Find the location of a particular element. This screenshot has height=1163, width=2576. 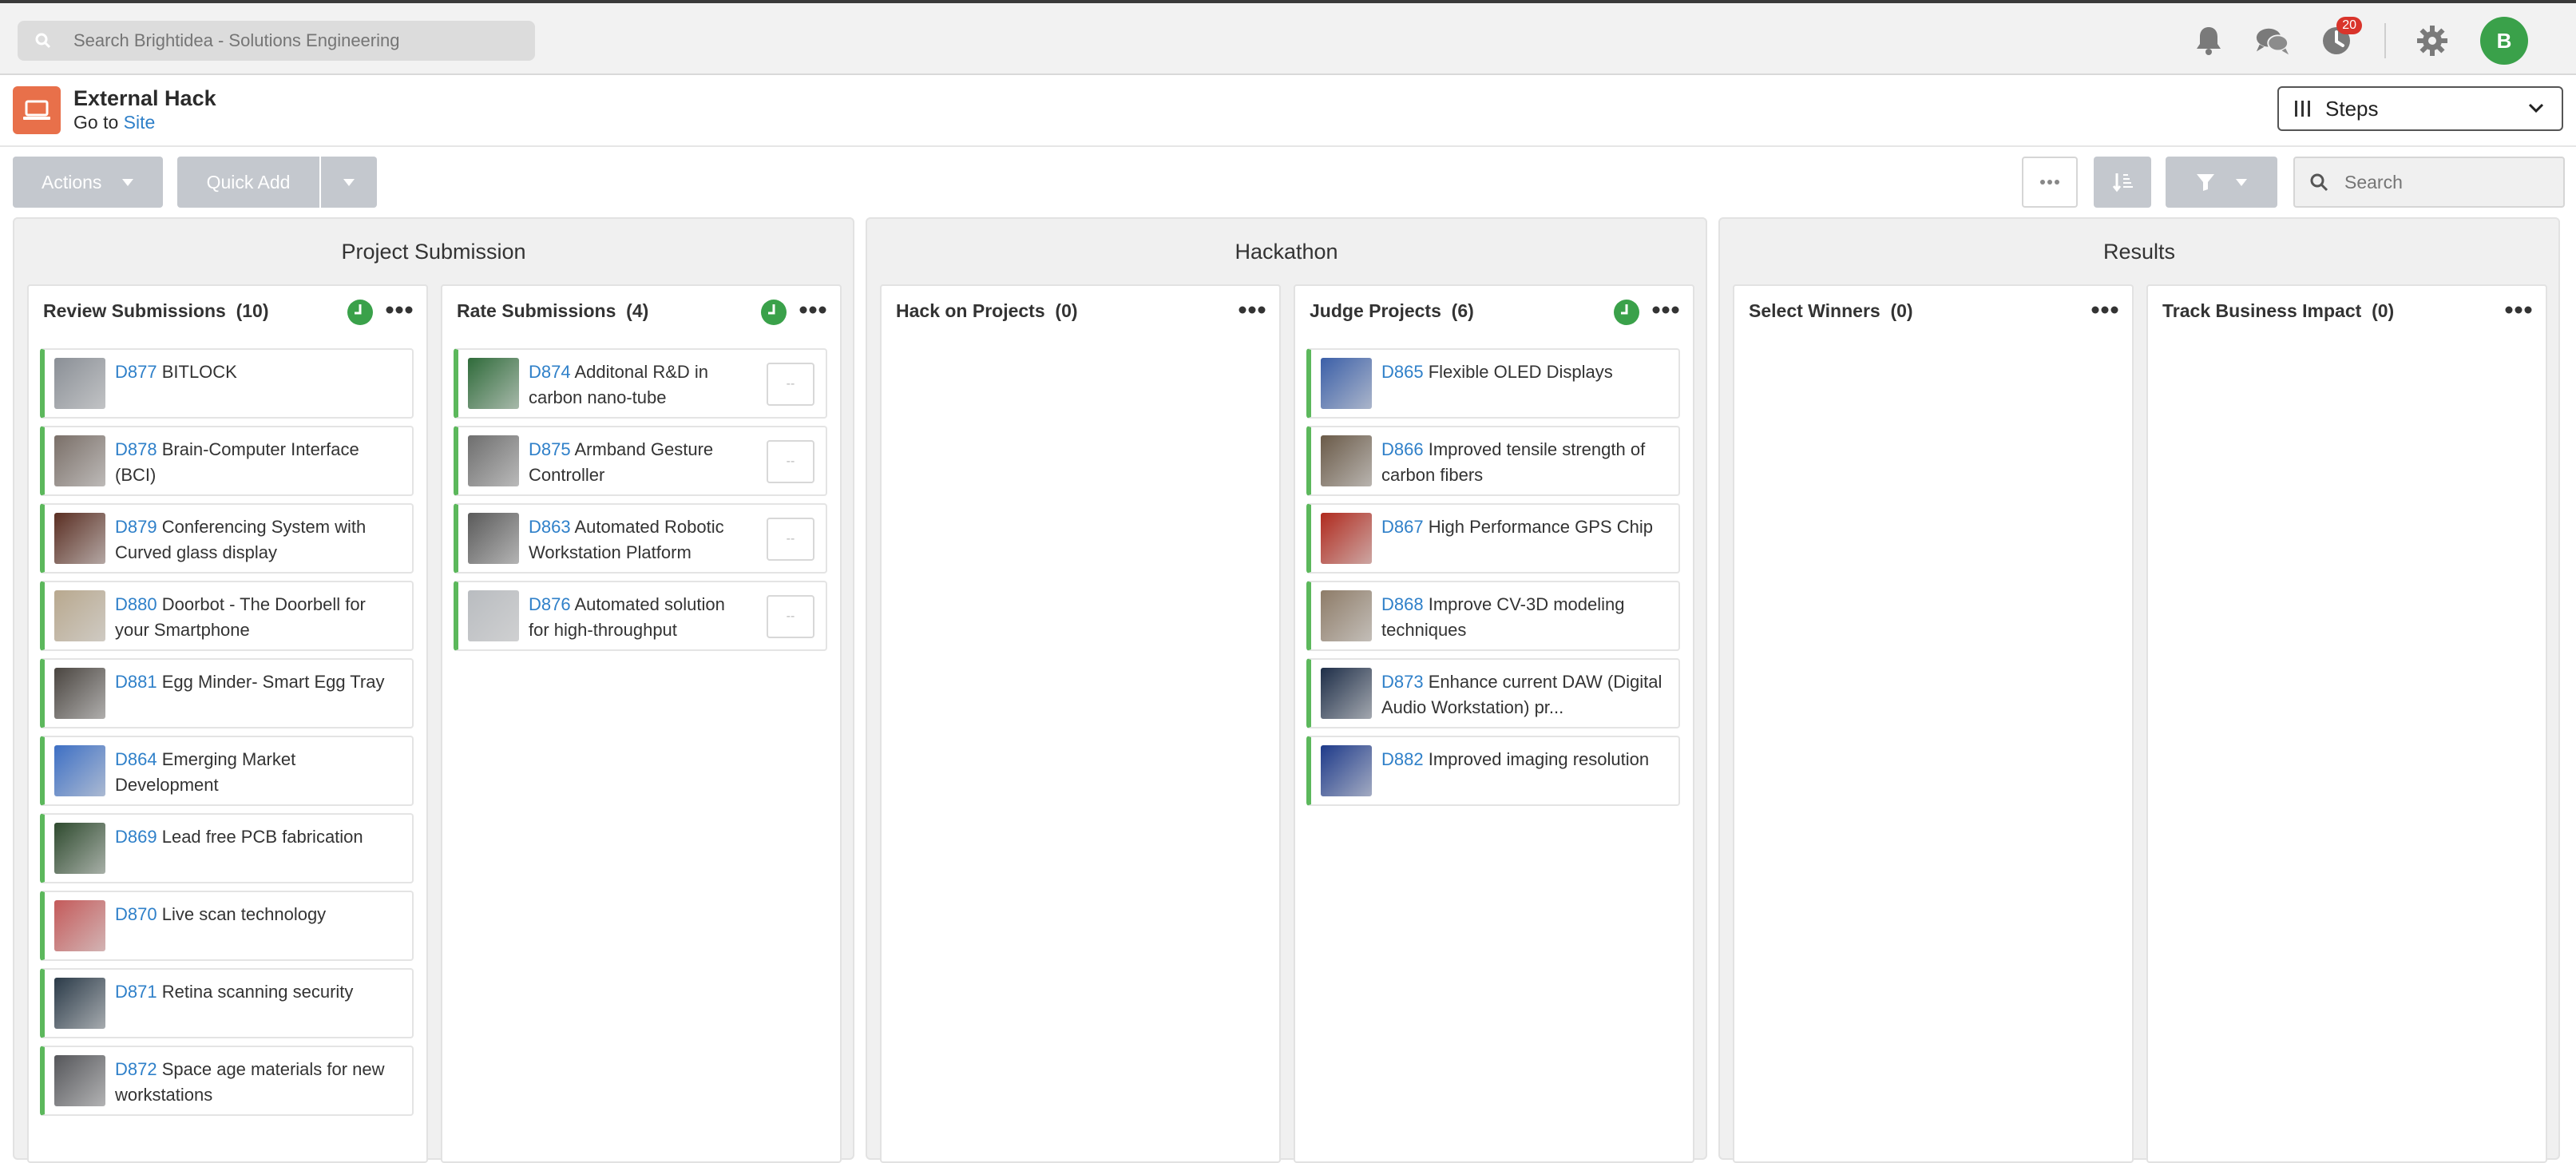

sort-button is located at coordinates (2122, 183).